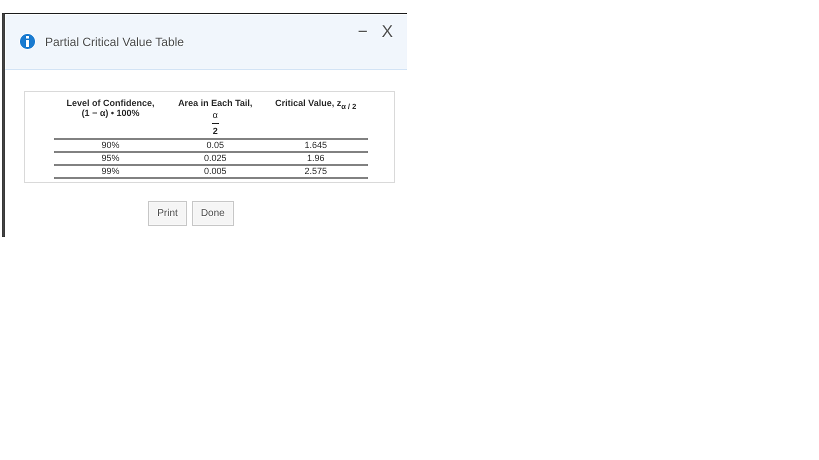 The width and height of the screenshot is (819, 460). What do you see at coordinates (315, 145) in the screenshot?
I see `table-cell: 1.645` at bounding box center [315, 145].